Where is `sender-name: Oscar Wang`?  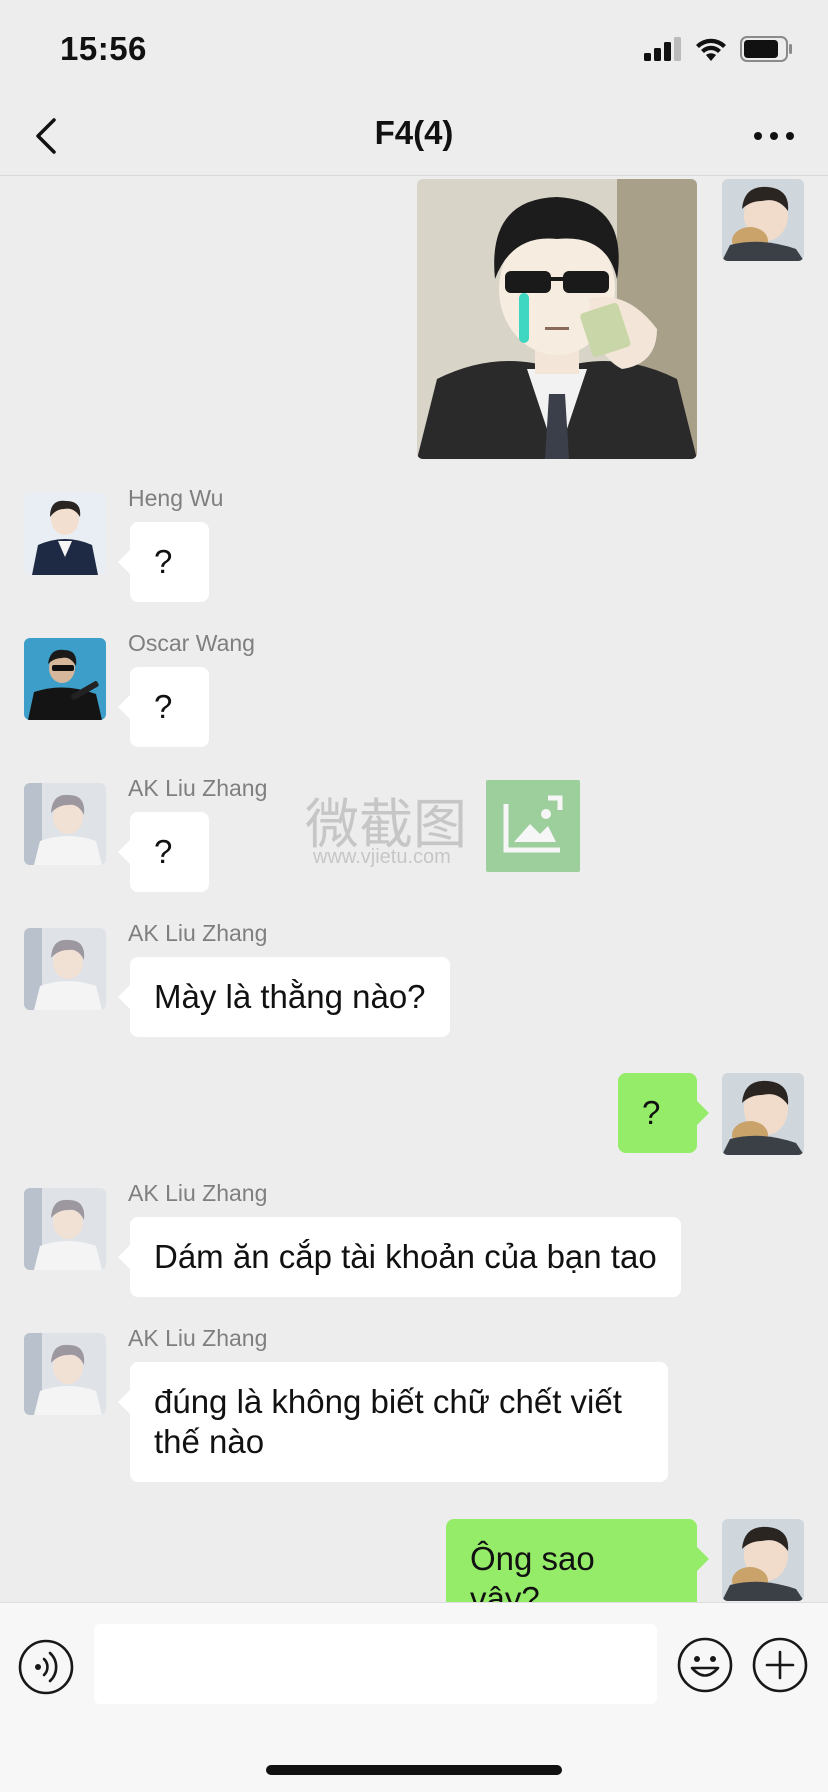
sender-name: Oscar Wang is located at coordinates (191, 643).